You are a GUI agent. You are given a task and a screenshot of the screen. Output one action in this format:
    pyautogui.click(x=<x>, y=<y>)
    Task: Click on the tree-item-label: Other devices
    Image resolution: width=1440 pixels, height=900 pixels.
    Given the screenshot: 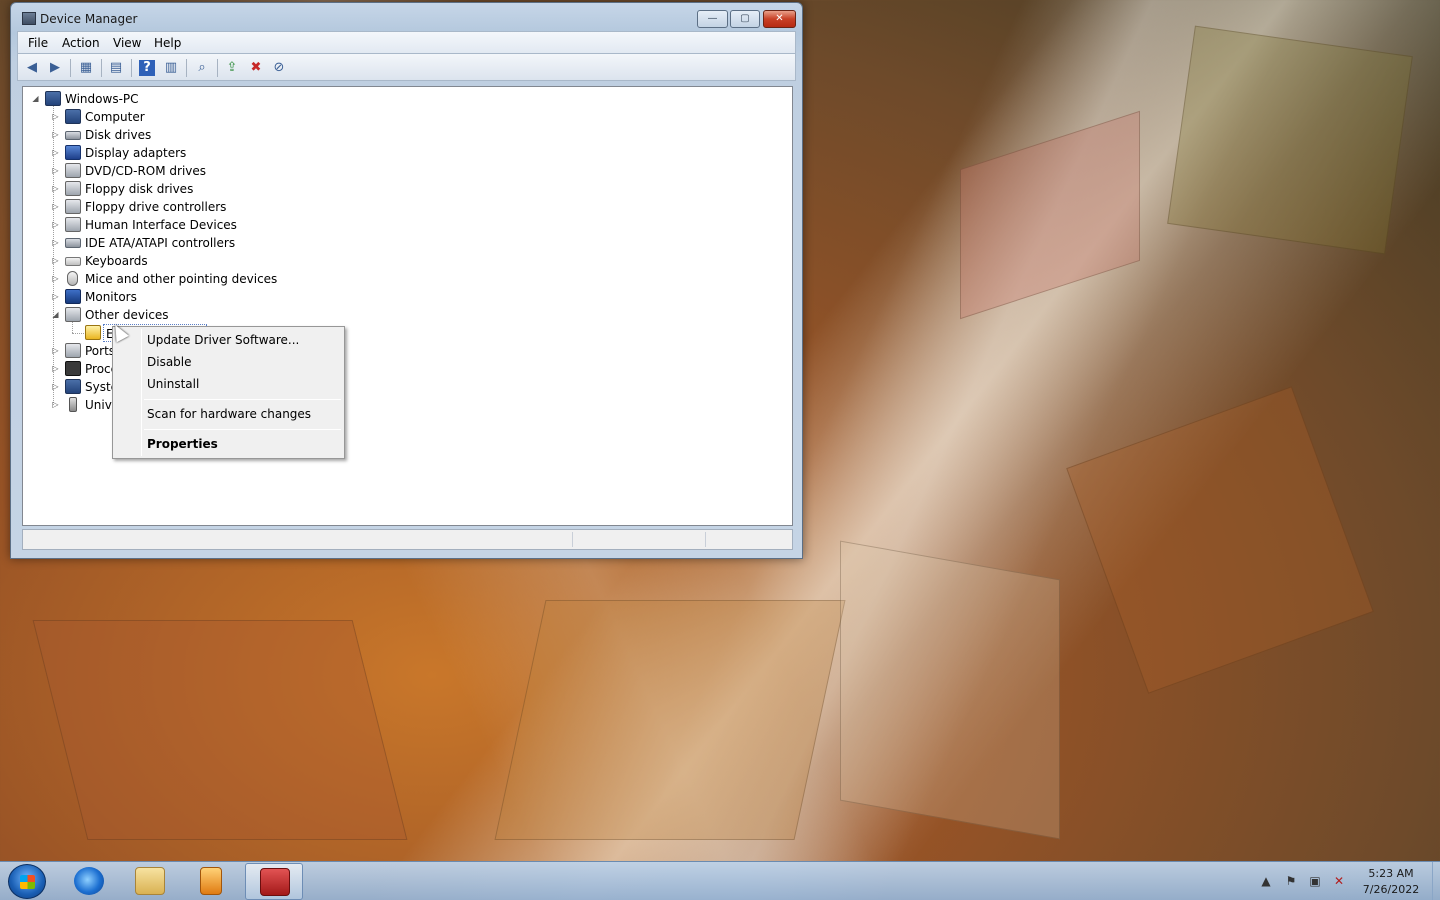 What is the action you would take?
    pyautogui.click(x=127, y=315)
    